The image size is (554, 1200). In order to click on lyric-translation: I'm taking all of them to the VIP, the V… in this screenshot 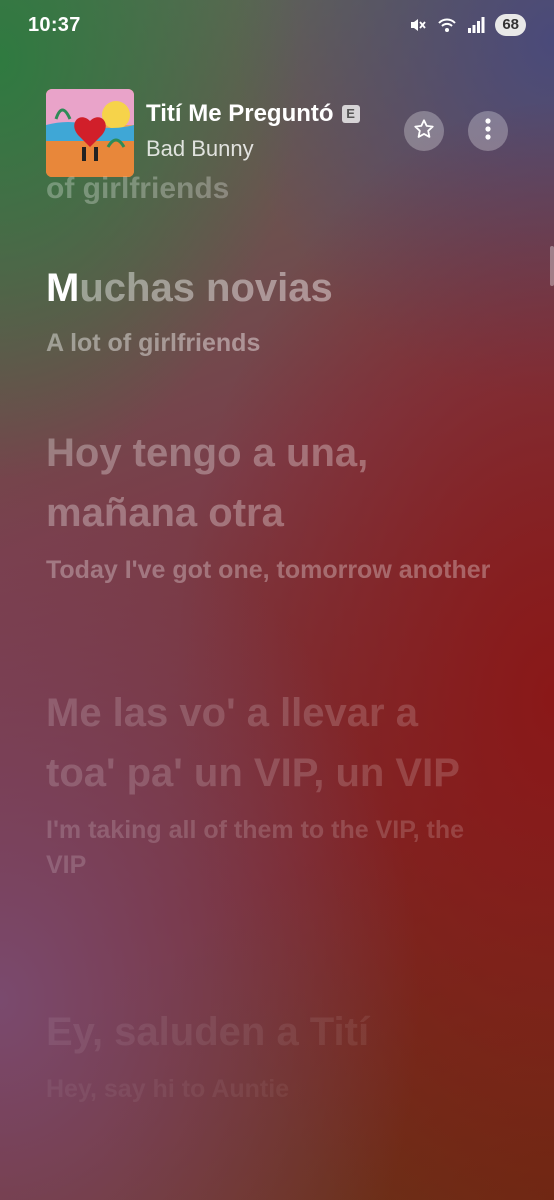, I will do `click(255, 847)`.